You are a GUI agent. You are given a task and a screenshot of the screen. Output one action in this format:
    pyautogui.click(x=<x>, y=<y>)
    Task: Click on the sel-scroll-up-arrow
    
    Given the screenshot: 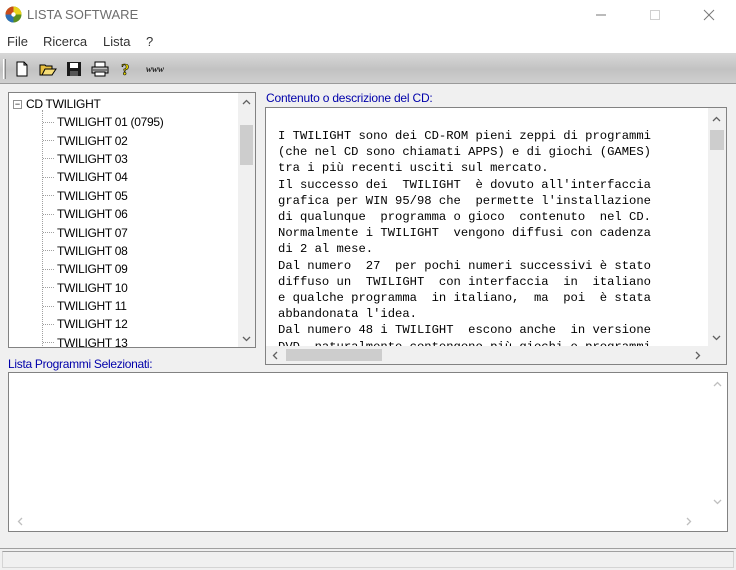 What is the action you would take?
    pyautogui.click(x=717, y=383)
    